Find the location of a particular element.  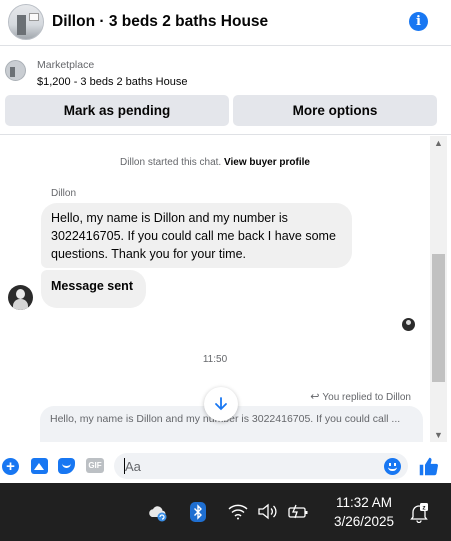

house-door is located at coordinates (21, 25).